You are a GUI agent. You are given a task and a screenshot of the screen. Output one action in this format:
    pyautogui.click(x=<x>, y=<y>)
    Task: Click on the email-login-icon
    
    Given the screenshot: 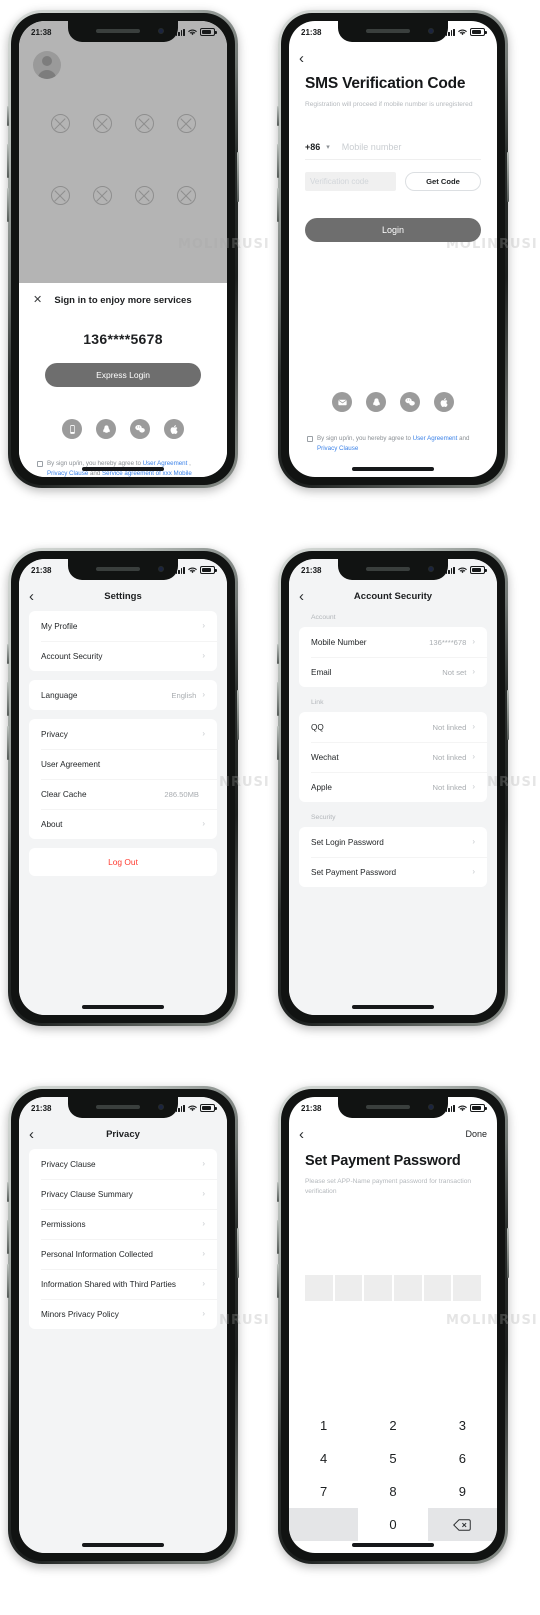 What is the action you would take?
    pyautogui.click(x=342, y=402)
    